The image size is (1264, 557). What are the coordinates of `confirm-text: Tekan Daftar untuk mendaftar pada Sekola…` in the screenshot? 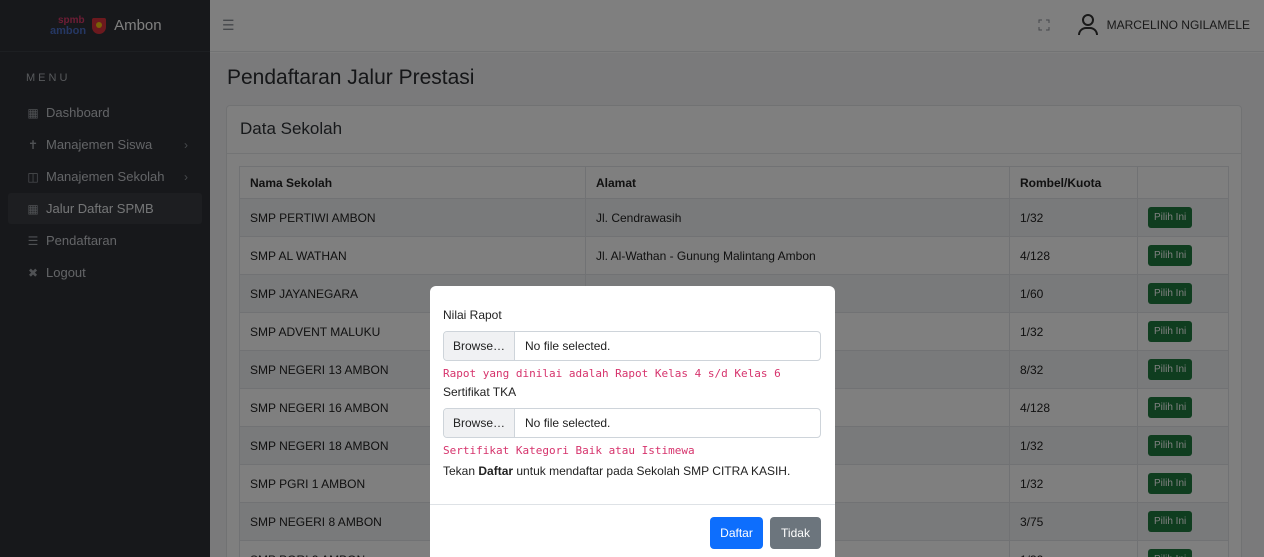 It's located at (617, 471).